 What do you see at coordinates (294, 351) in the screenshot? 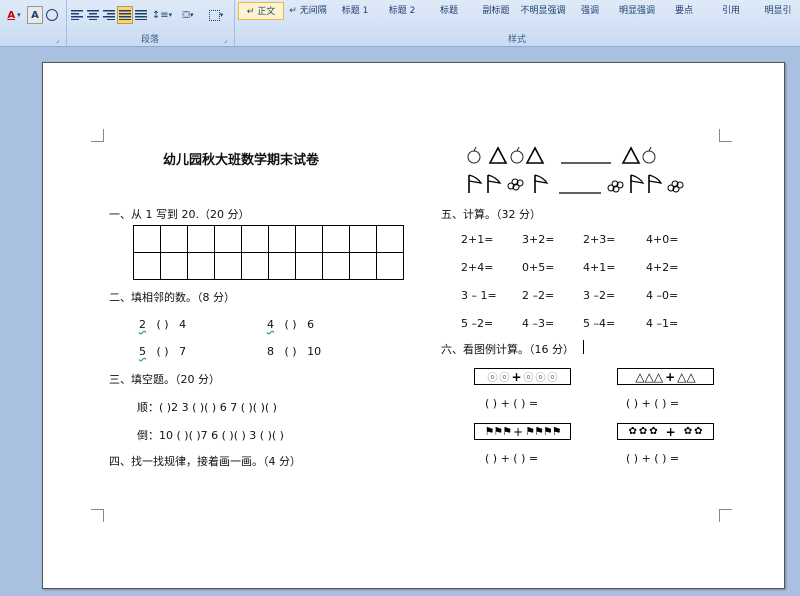
I see `neighbor-item: 8 ( ) 10` at bounding box center [294, 351].